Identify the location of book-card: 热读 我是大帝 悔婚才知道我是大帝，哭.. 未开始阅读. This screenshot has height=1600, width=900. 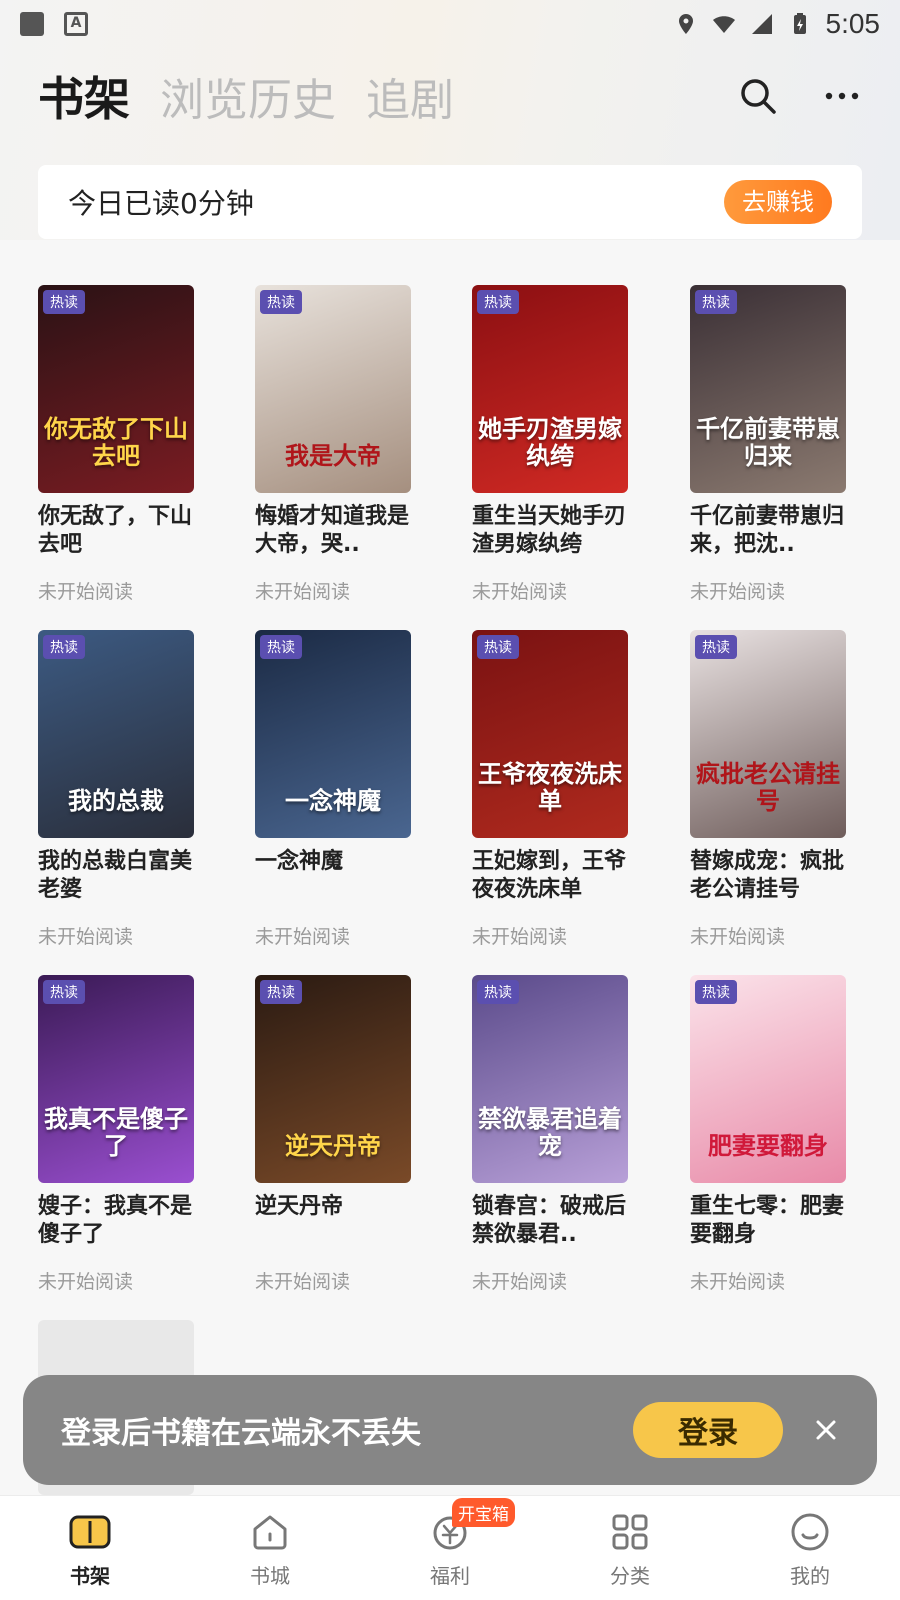
(333, 444).